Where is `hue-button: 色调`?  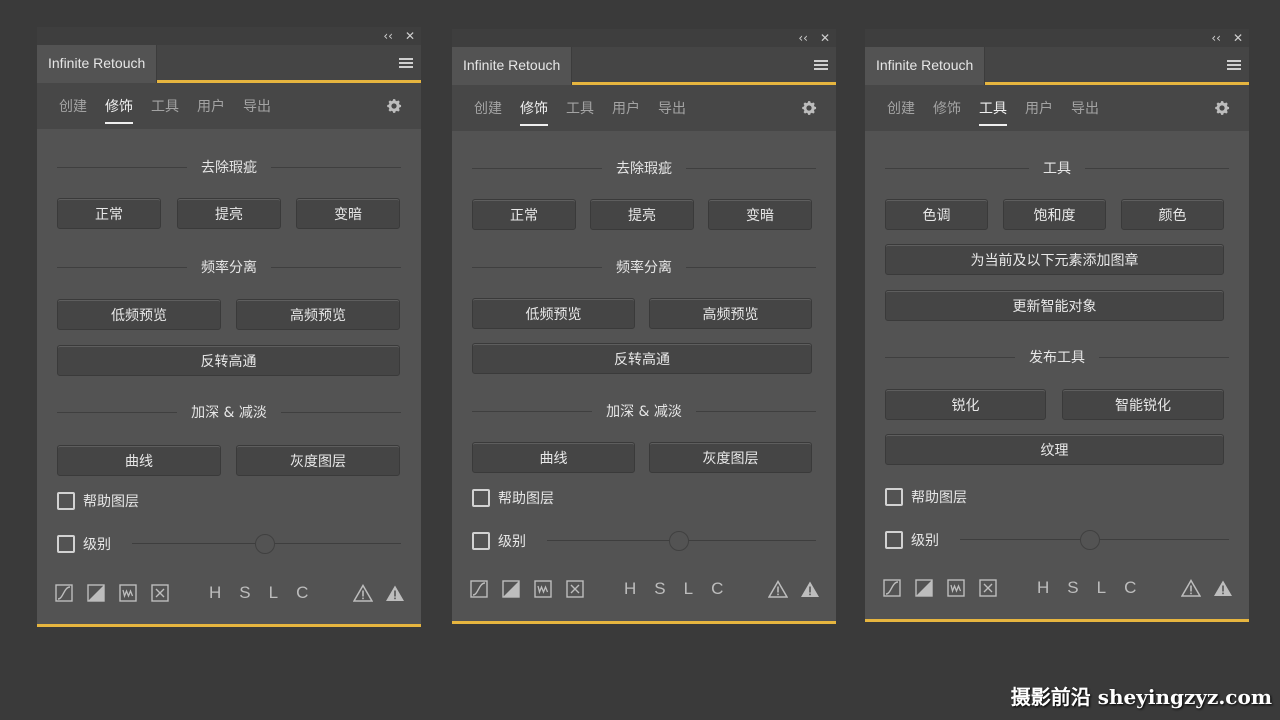
hue-button: 色调 is located at coordinates (936, 214).